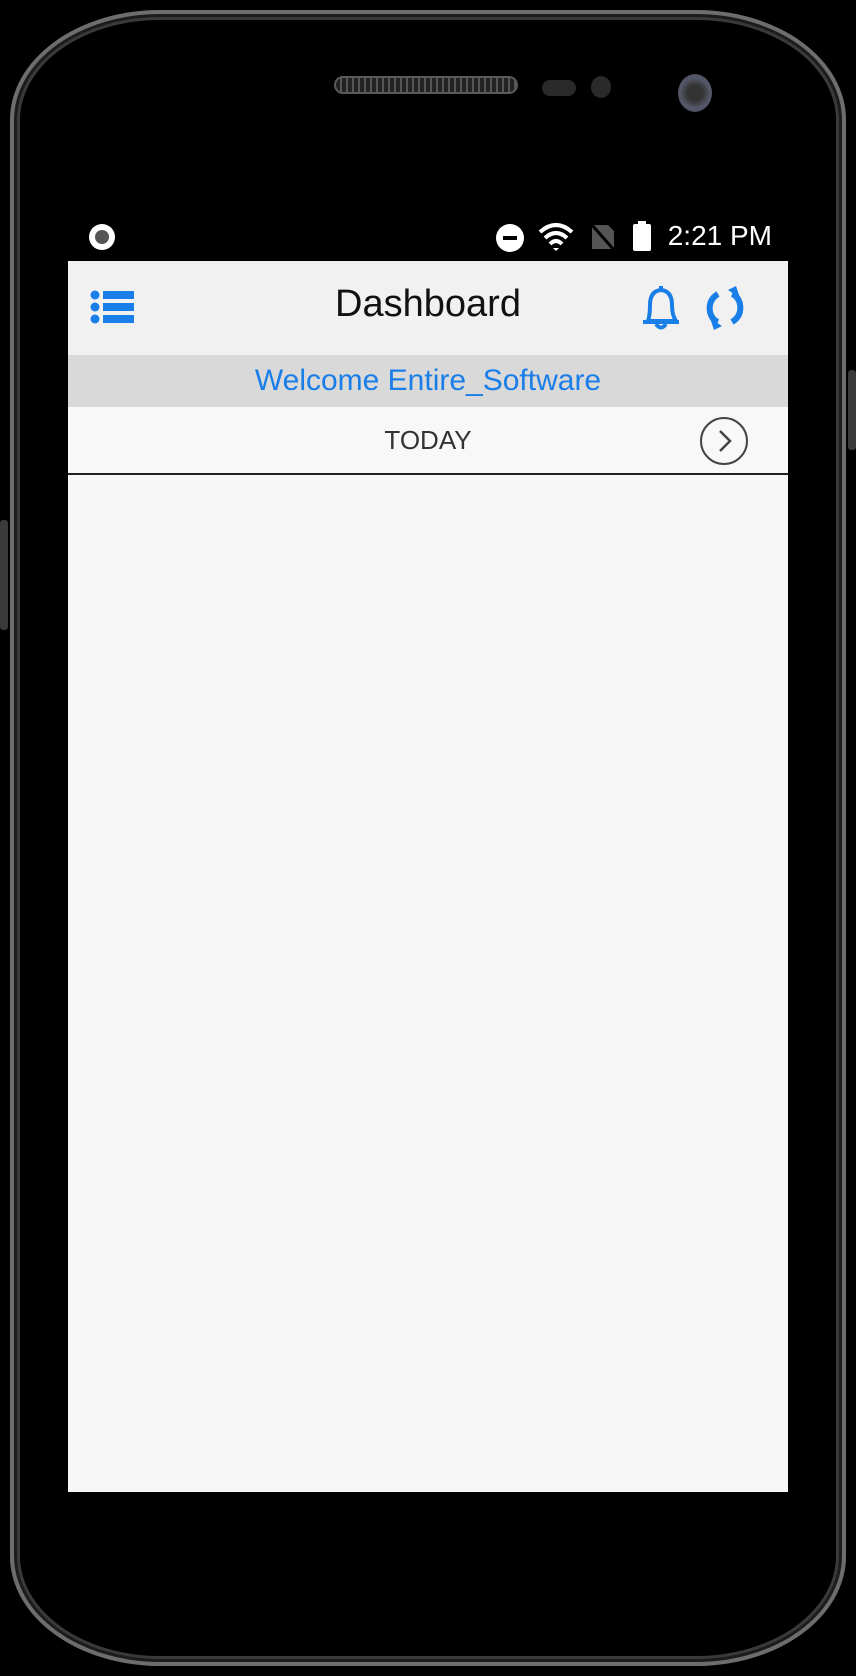 This screenshot has width=856, height=1676. Describe the element at coordinates (725, 308) in the screenshot. I see `refresh-icon` at that location.